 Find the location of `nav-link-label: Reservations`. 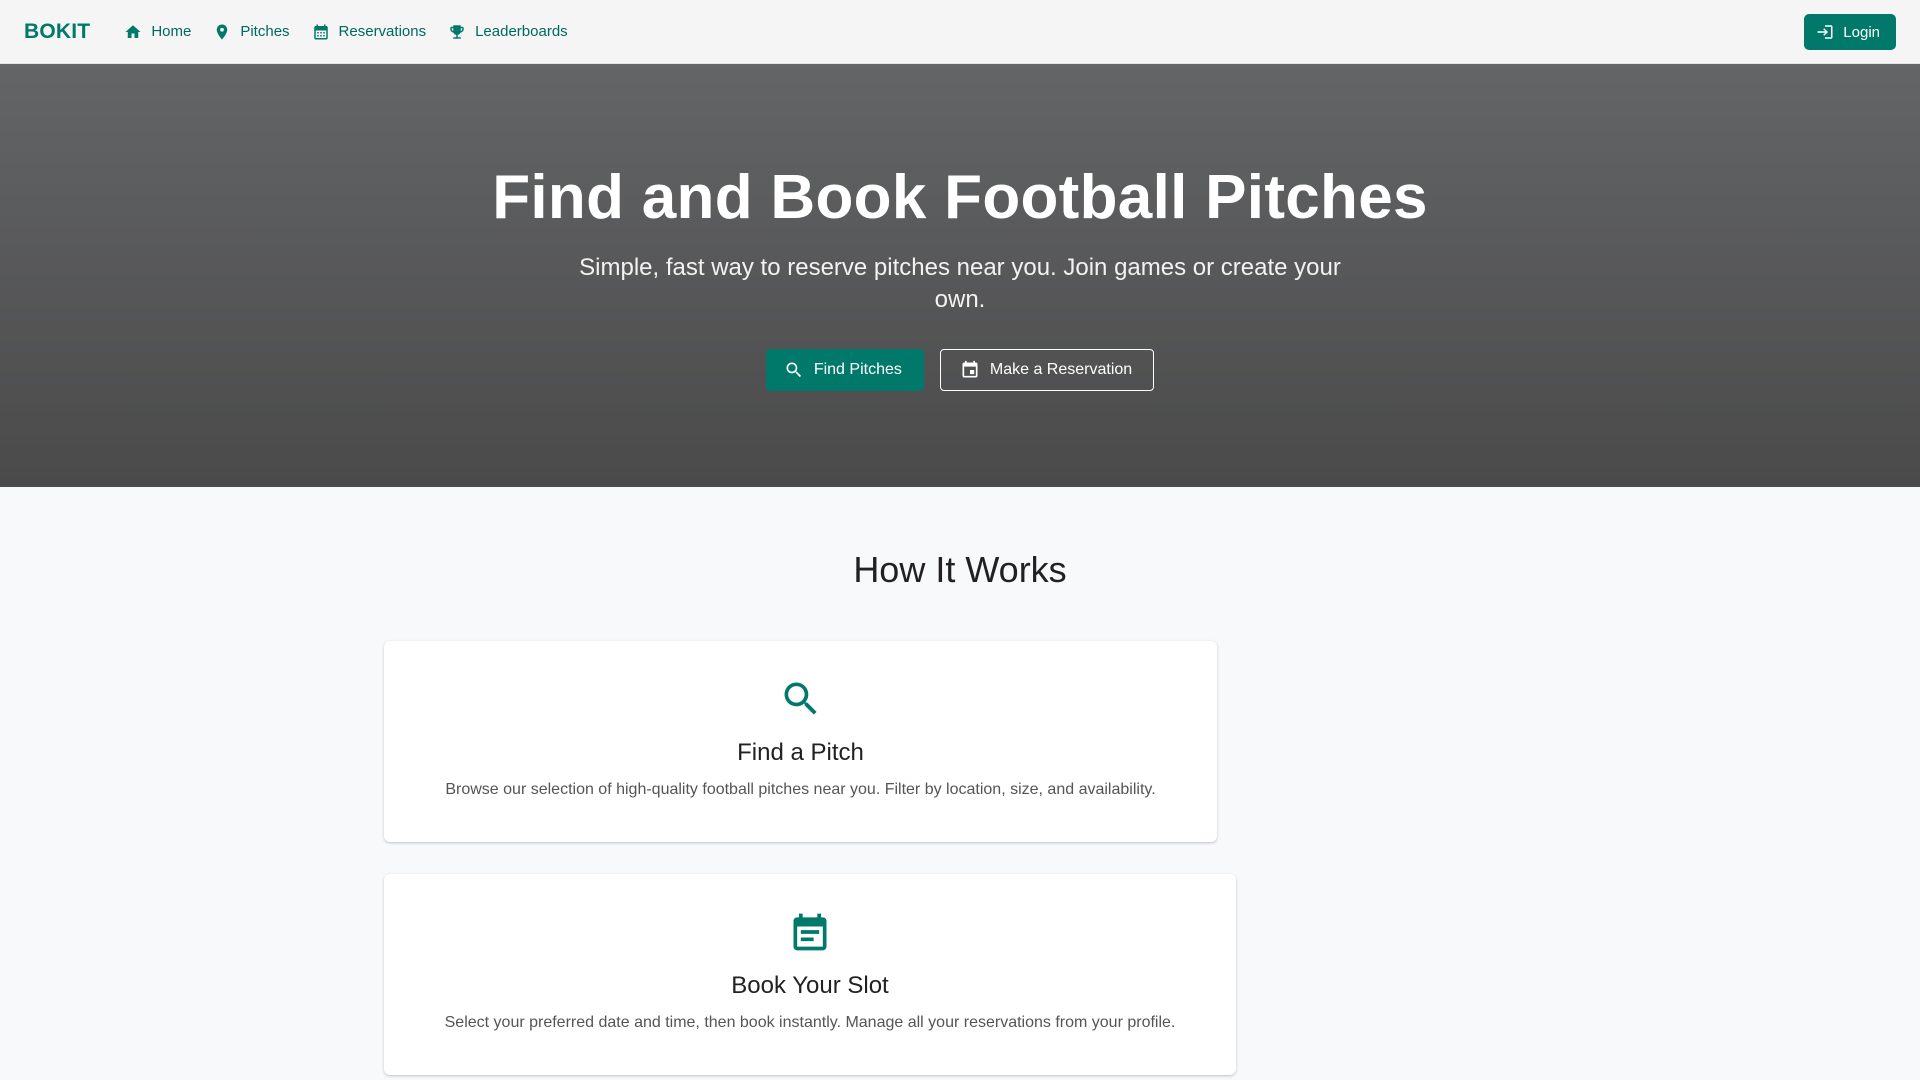

nav-link-label: Reservations is located at coordinates (382, 31).